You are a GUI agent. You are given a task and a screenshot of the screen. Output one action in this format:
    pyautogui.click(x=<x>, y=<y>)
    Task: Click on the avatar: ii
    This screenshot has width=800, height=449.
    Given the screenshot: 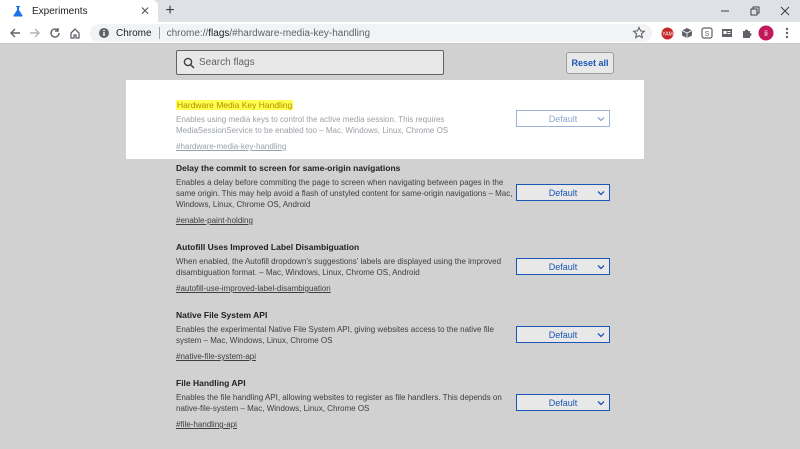 What is the action you would take?
    pyautogui.click(x=766, y=33)
    